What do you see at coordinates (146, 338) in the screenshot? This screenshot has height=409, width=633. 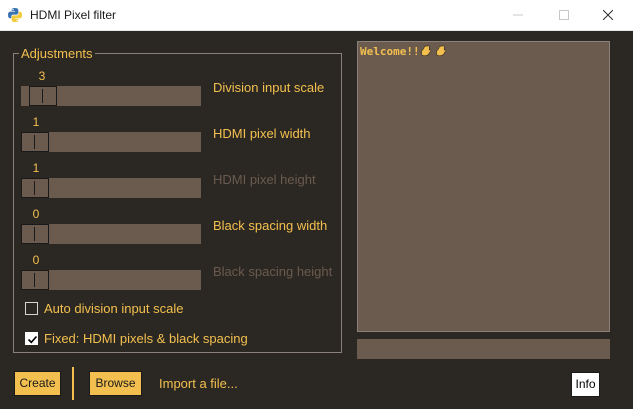 I see `fixed-pixels-label: Fixed: HDMI pixels & black spacing` at bounding box center [146, 338].